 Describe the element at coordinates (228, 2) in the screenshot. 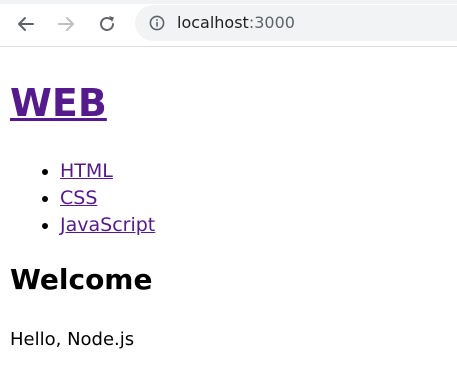

I see `tab-strip` at that location.